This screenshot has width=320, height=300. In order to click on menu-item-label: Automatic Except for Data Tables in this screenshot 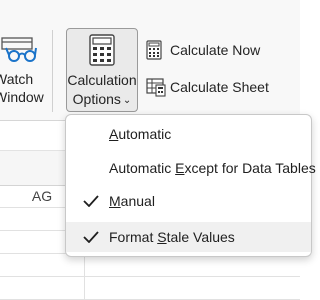, I will do `click(212, 168)`.